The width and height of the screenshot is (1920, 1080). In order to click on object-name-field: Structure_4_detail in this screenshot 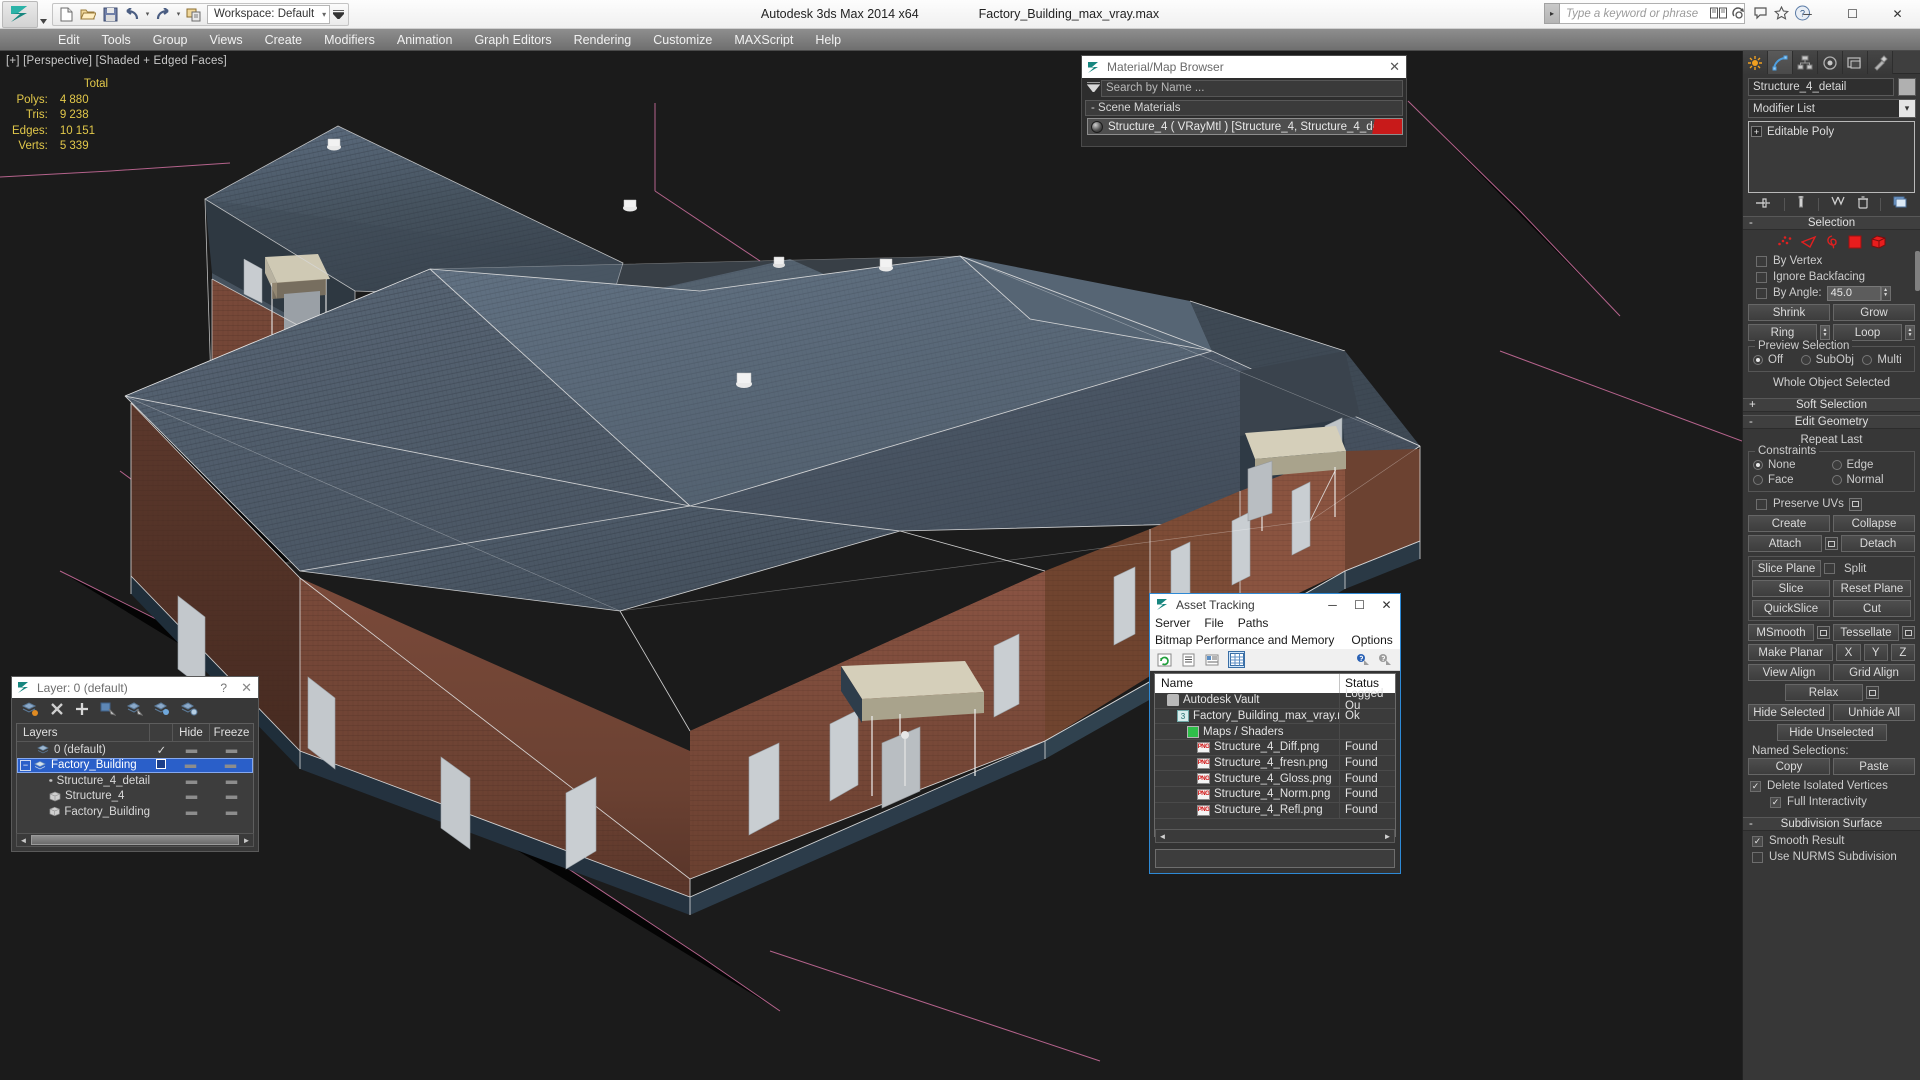, I will do `click(1821, 86)`.